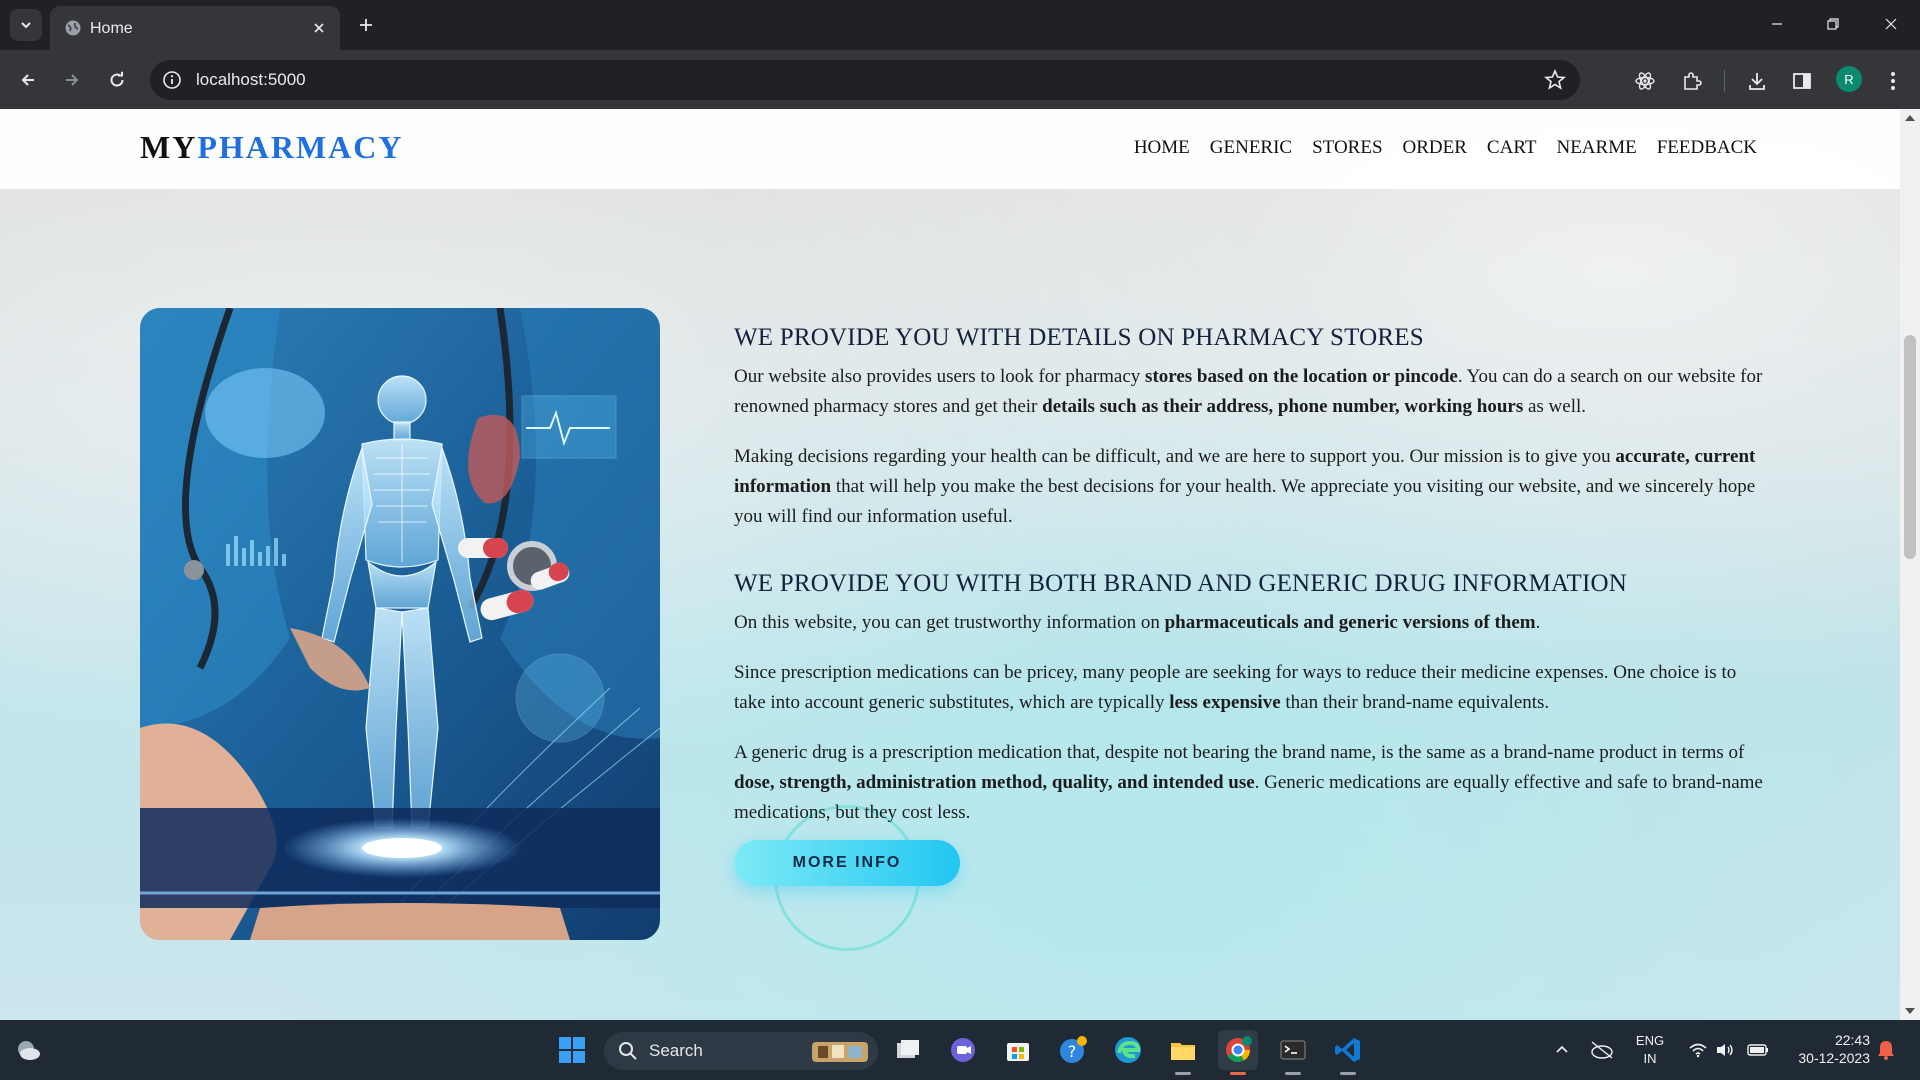 The image size is (1920, 1080). I want to click on notification-bell-icon, so click(1886, 1050).